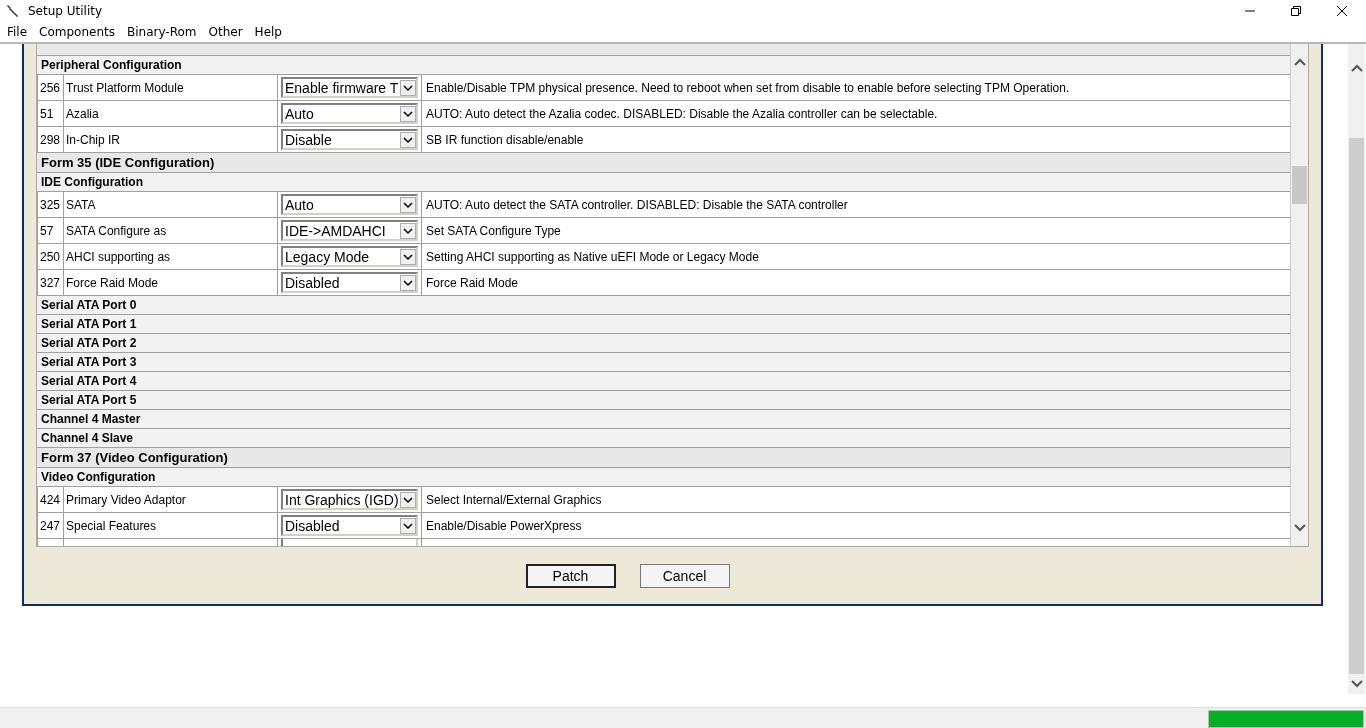 This screenshot has height=728, width=1366. I want to click on menu-item: Binary-Rom, so click(162, 32).